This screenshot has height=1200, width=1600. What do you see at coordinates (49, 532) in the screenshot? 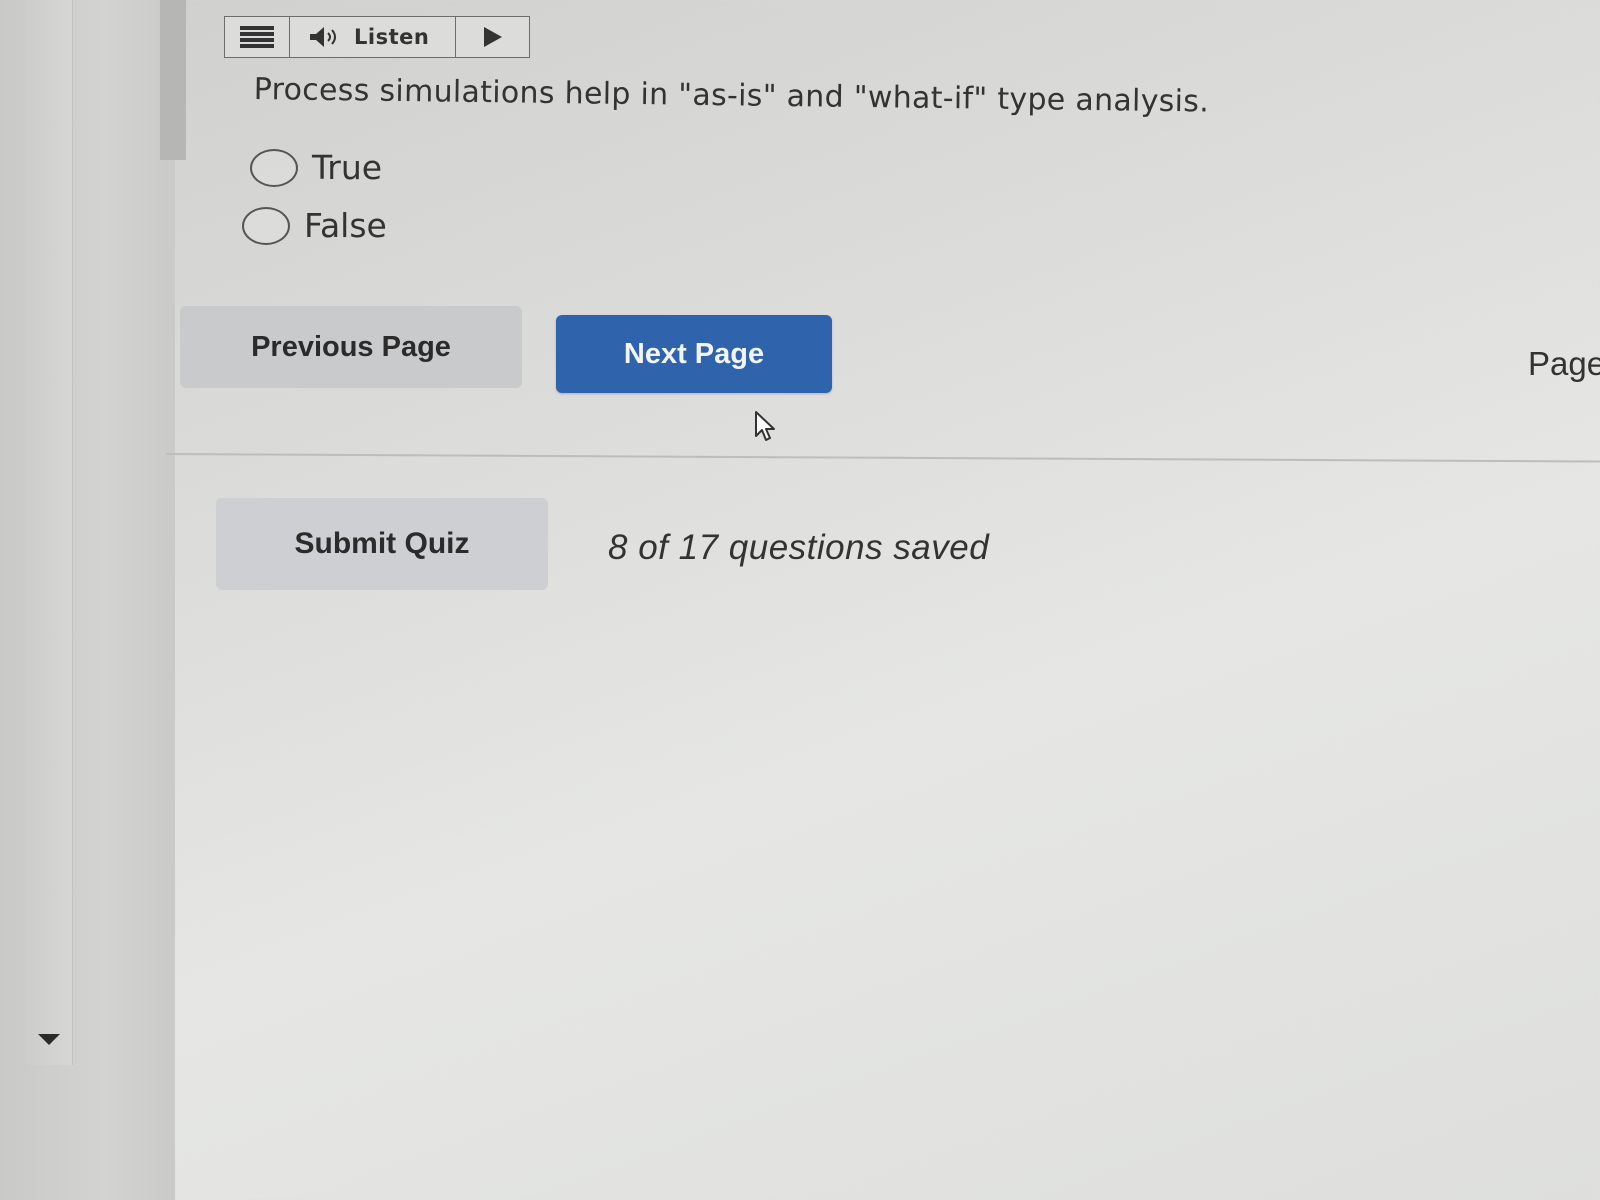
I see `side-scroll-panel` at bounding box center [49, 532].